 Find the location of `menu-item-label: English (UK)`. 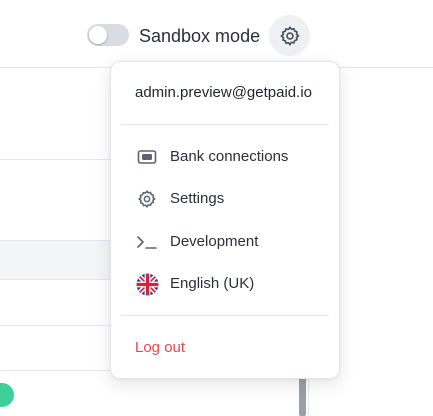

menu-item-label: English (UK) is located at coordinates (212, 283).